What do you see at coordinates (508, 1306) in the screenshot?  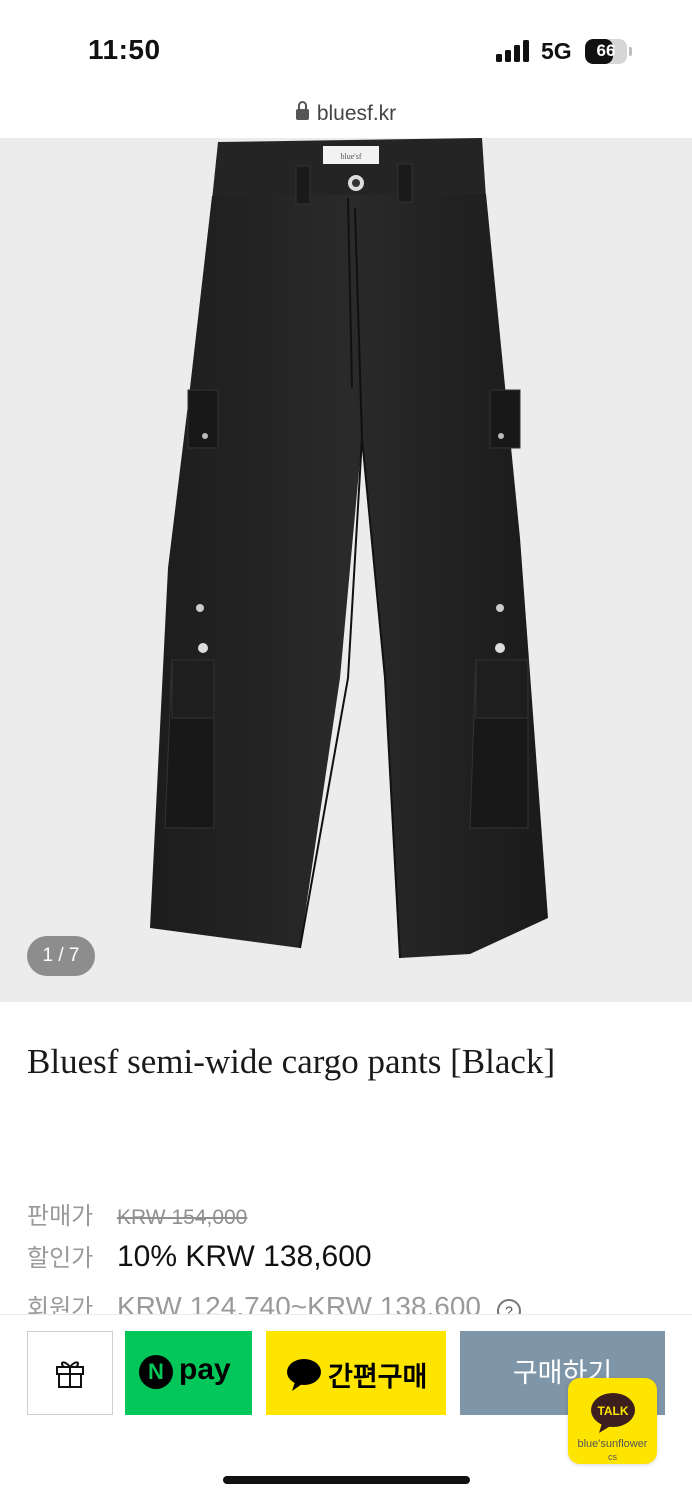 I see `question-circle-icon: ?` at bounding box center [508, 1306].